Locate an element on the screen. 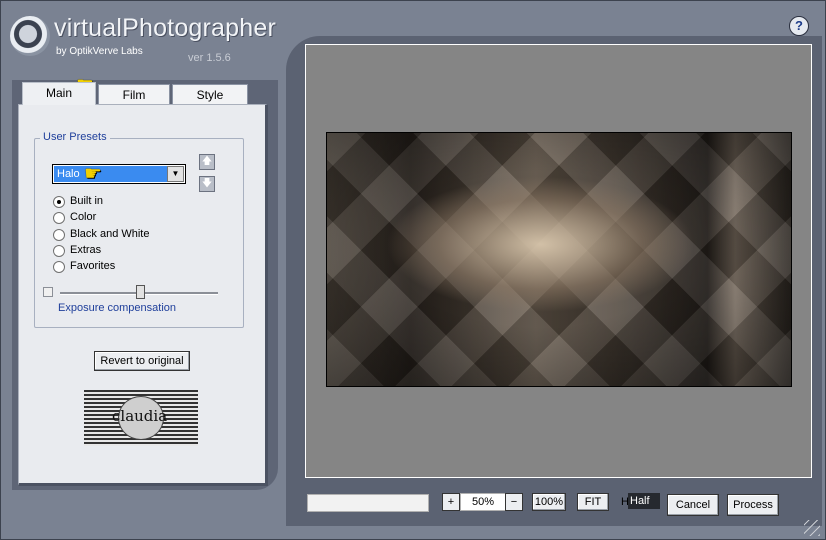  radio-black-and-white: Black and White is located at coordinates (113, 235).